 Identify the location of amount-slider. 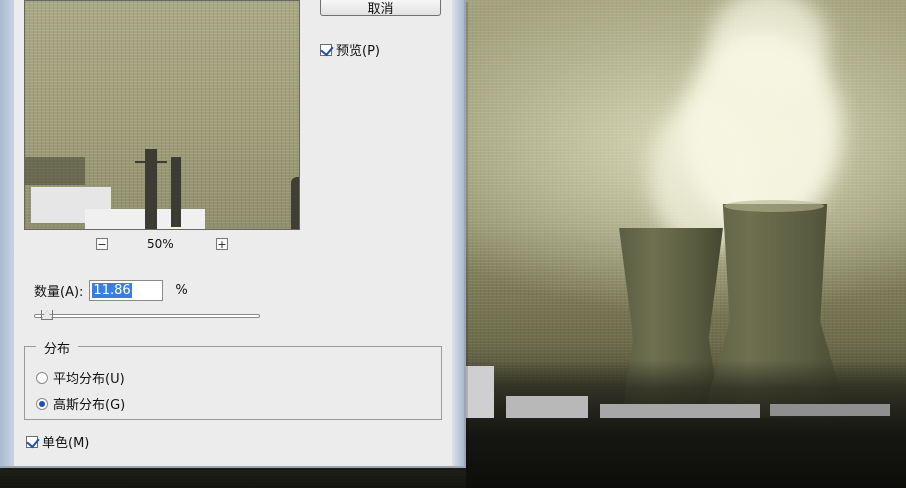
(147, 315).